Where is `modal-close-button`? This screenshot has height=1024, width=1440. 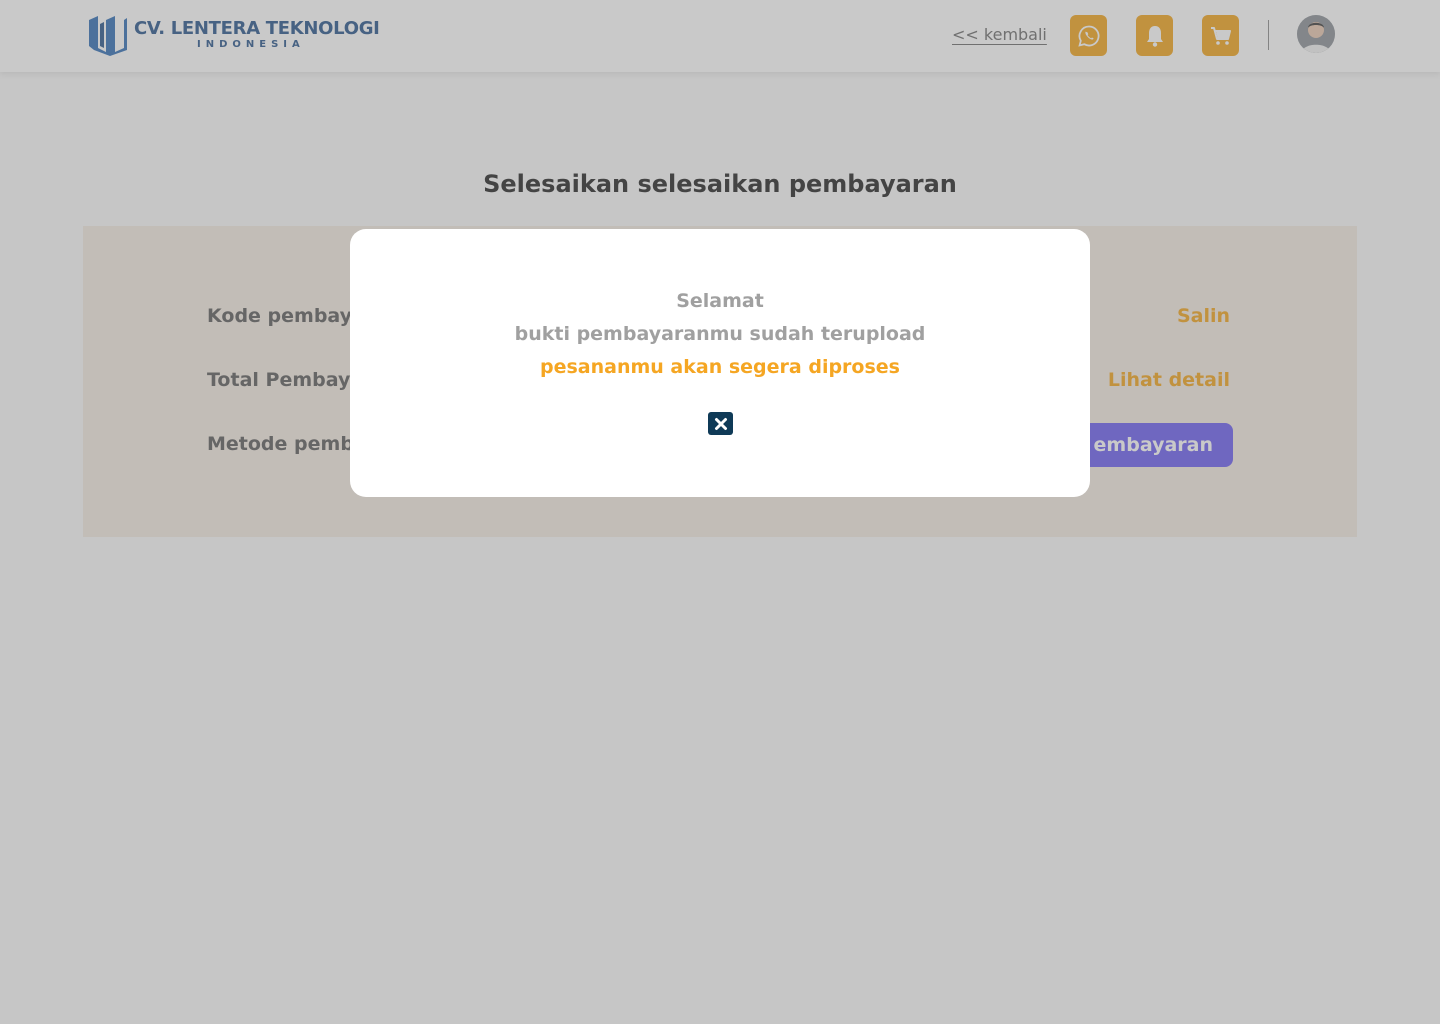
modal-close-button is located at coordinates (720, 423).